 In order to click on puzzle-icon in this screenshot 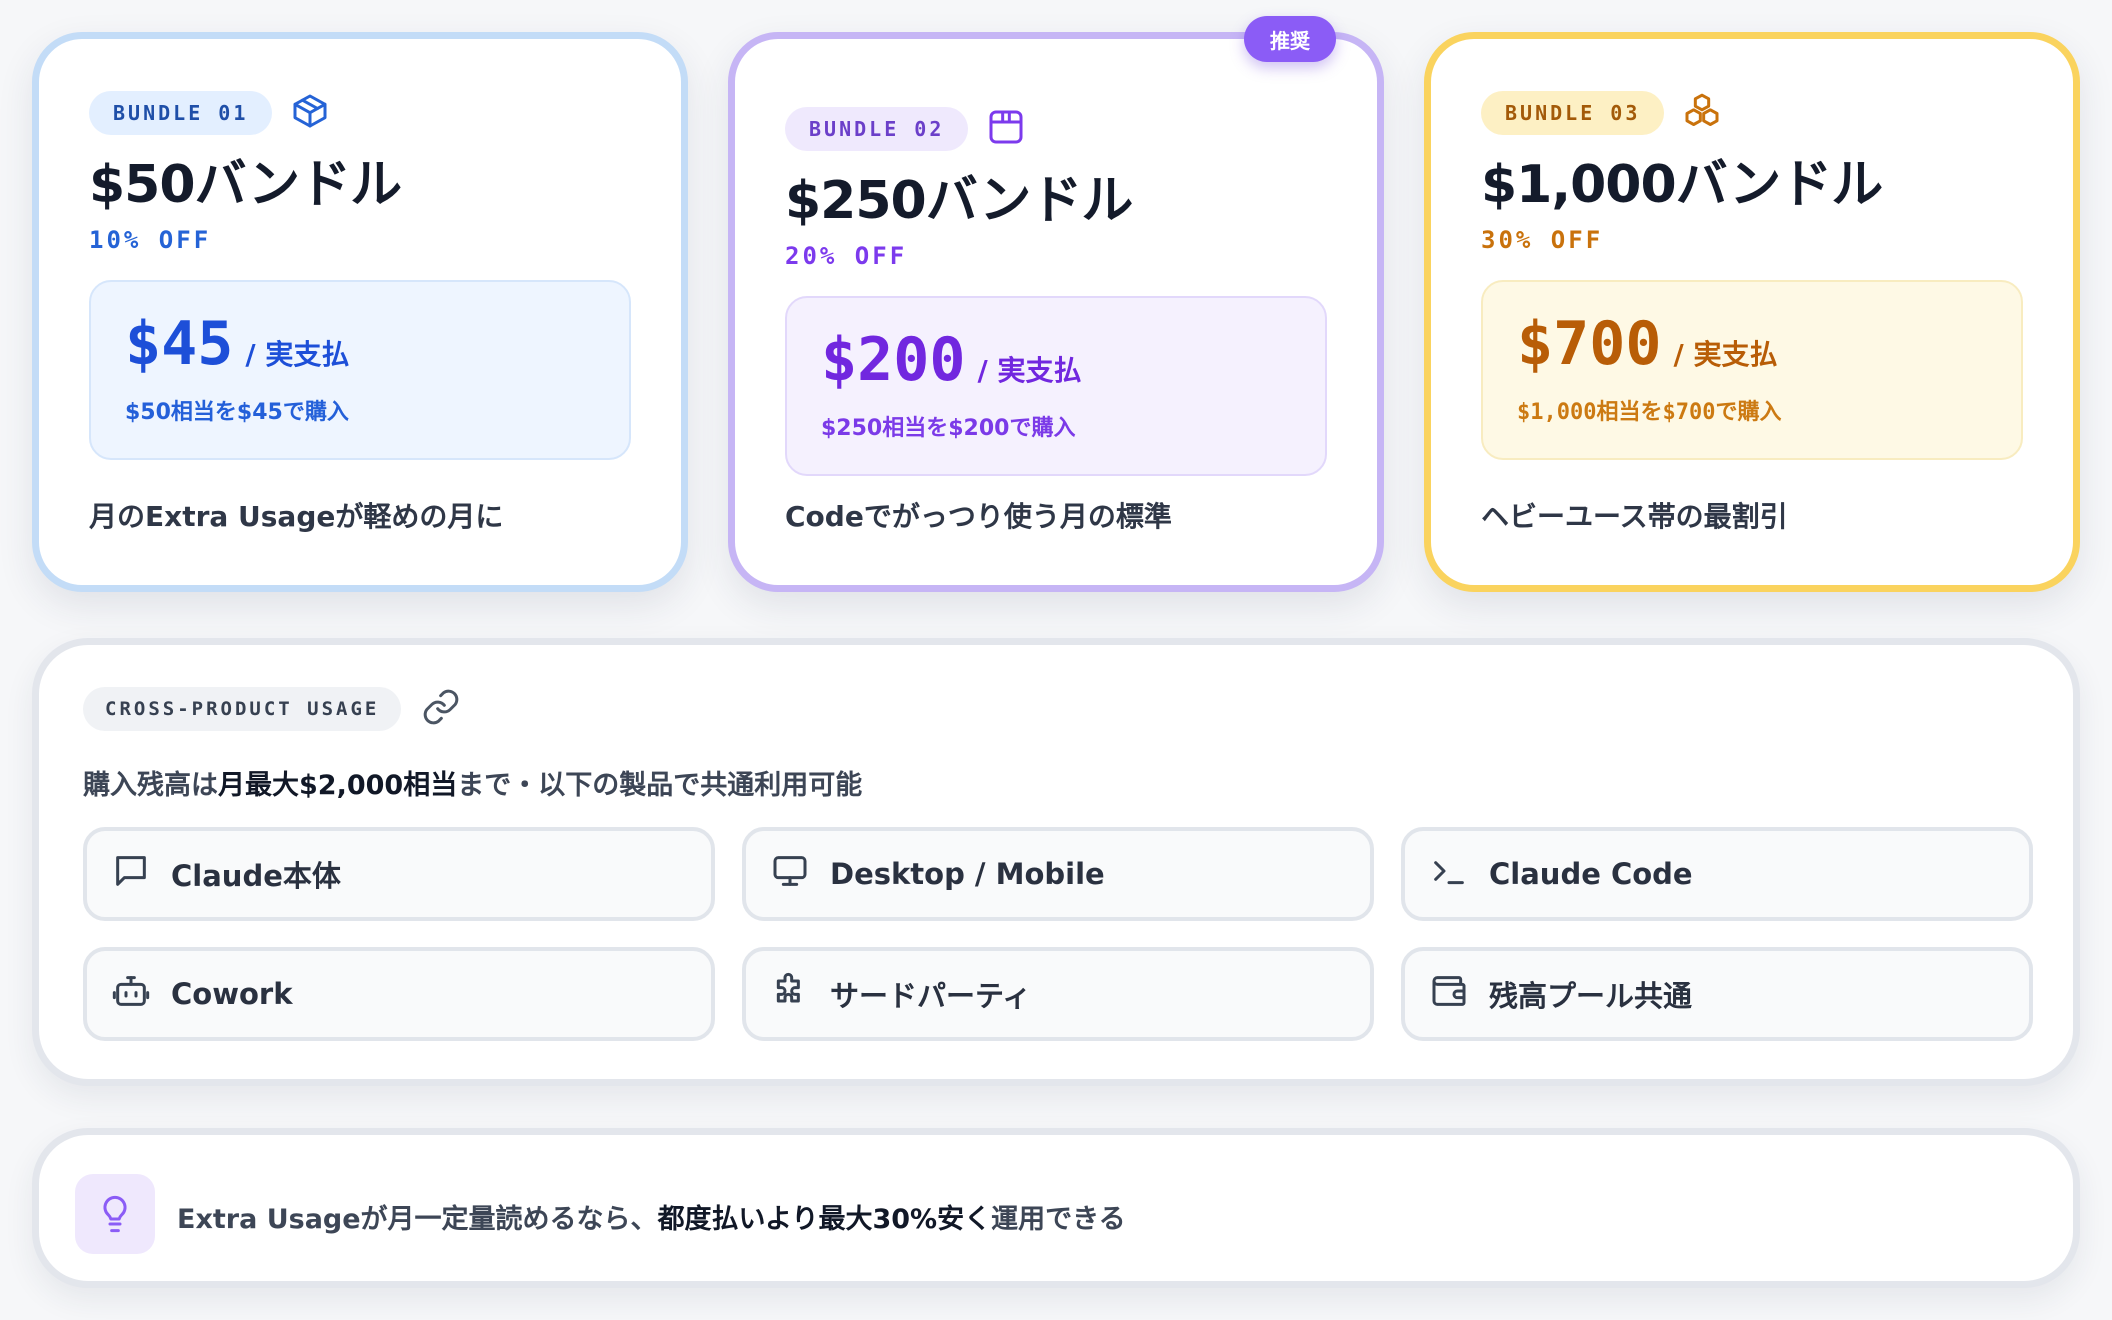, I will do `click(790, 994)`.